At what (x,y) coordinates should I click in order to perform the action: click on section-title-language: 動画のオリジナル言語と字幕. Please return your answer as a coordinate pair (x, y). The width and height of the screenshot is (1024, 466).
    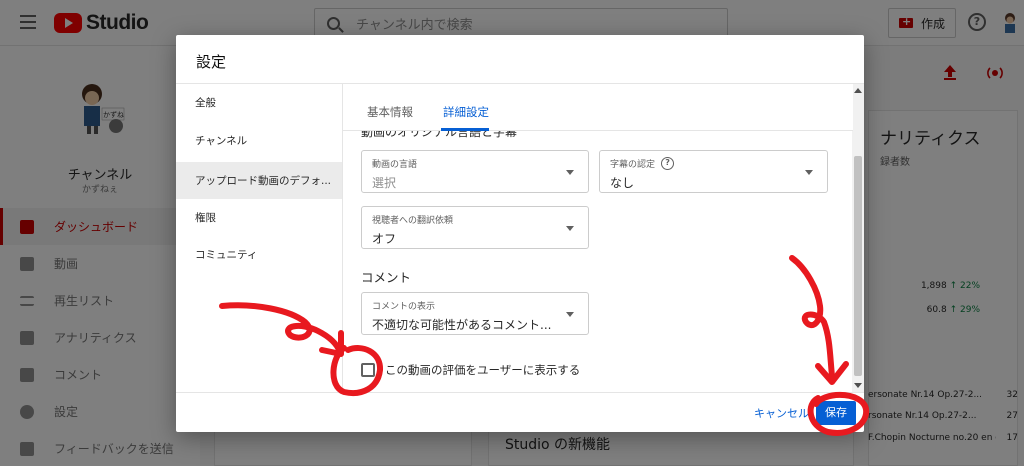
    Looking at the image, I should click on (439, 135).